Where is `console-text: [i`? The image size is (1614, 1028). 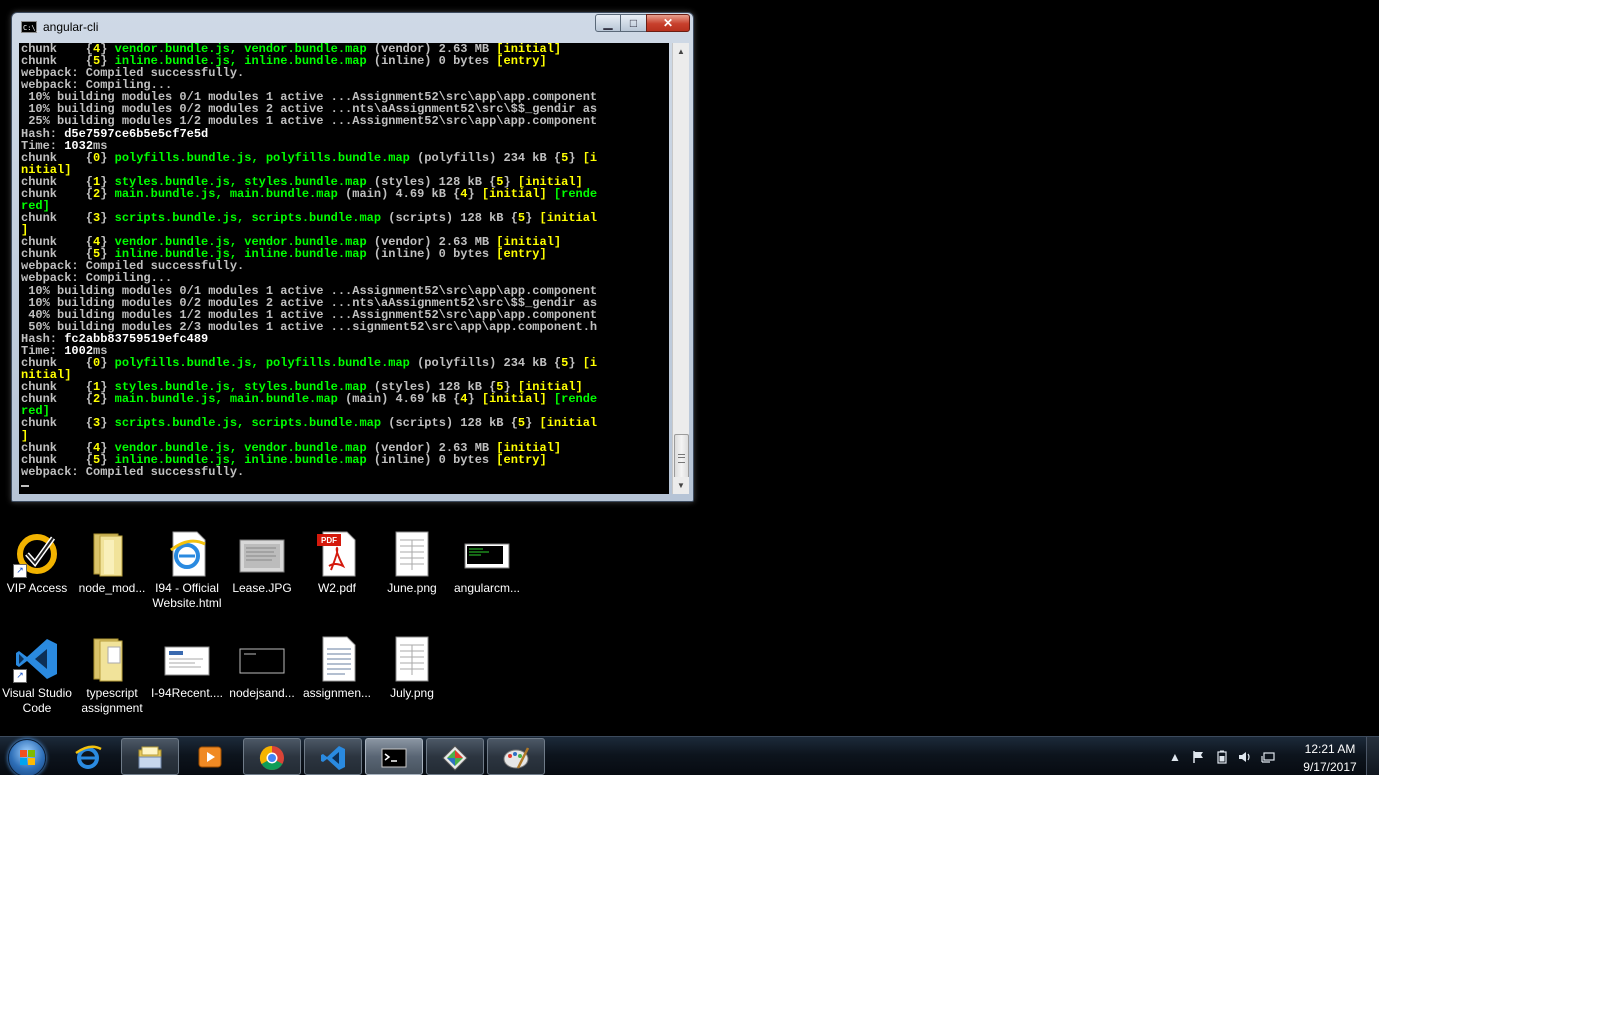
console-text: [i is located at coordinates (590, 363).